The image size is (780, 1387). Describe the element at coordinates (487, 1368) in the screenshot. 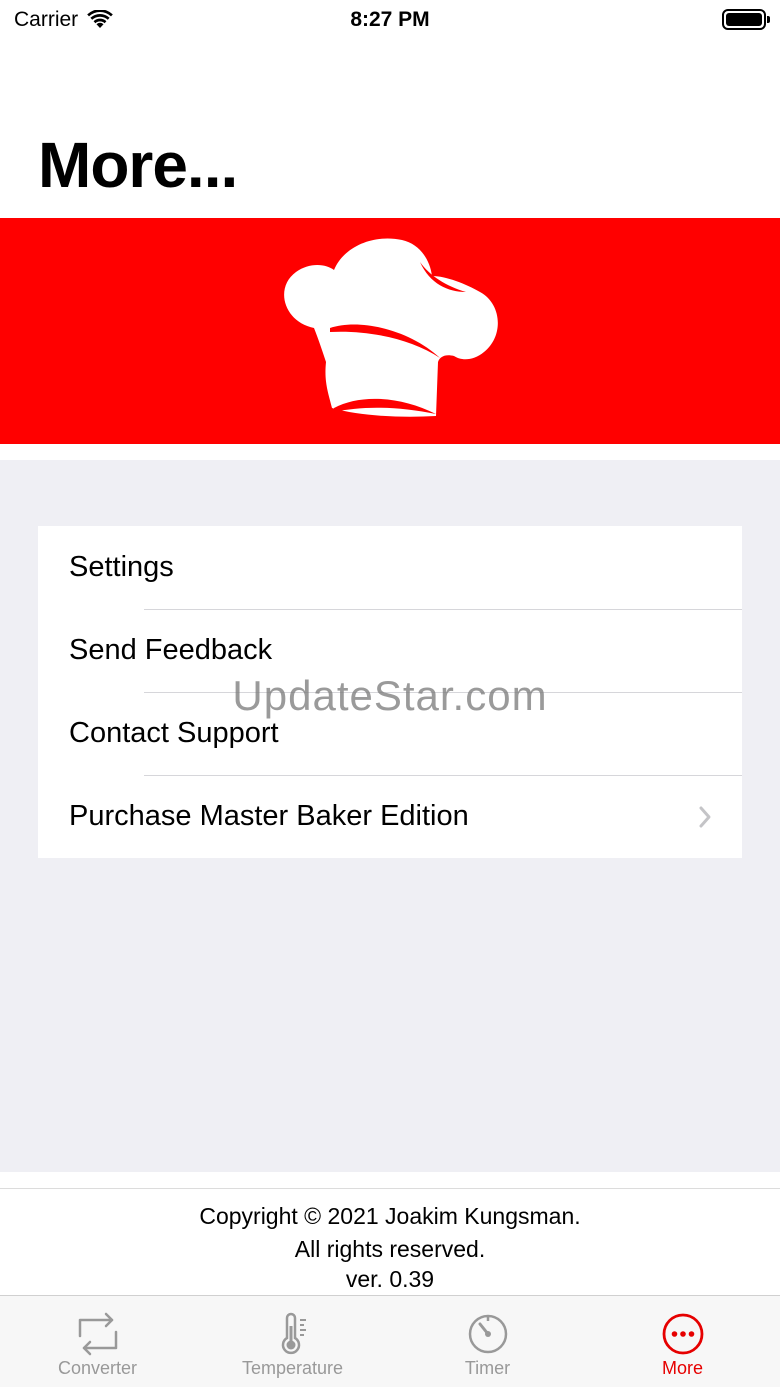

I see `tab-label: Timer` at that location.